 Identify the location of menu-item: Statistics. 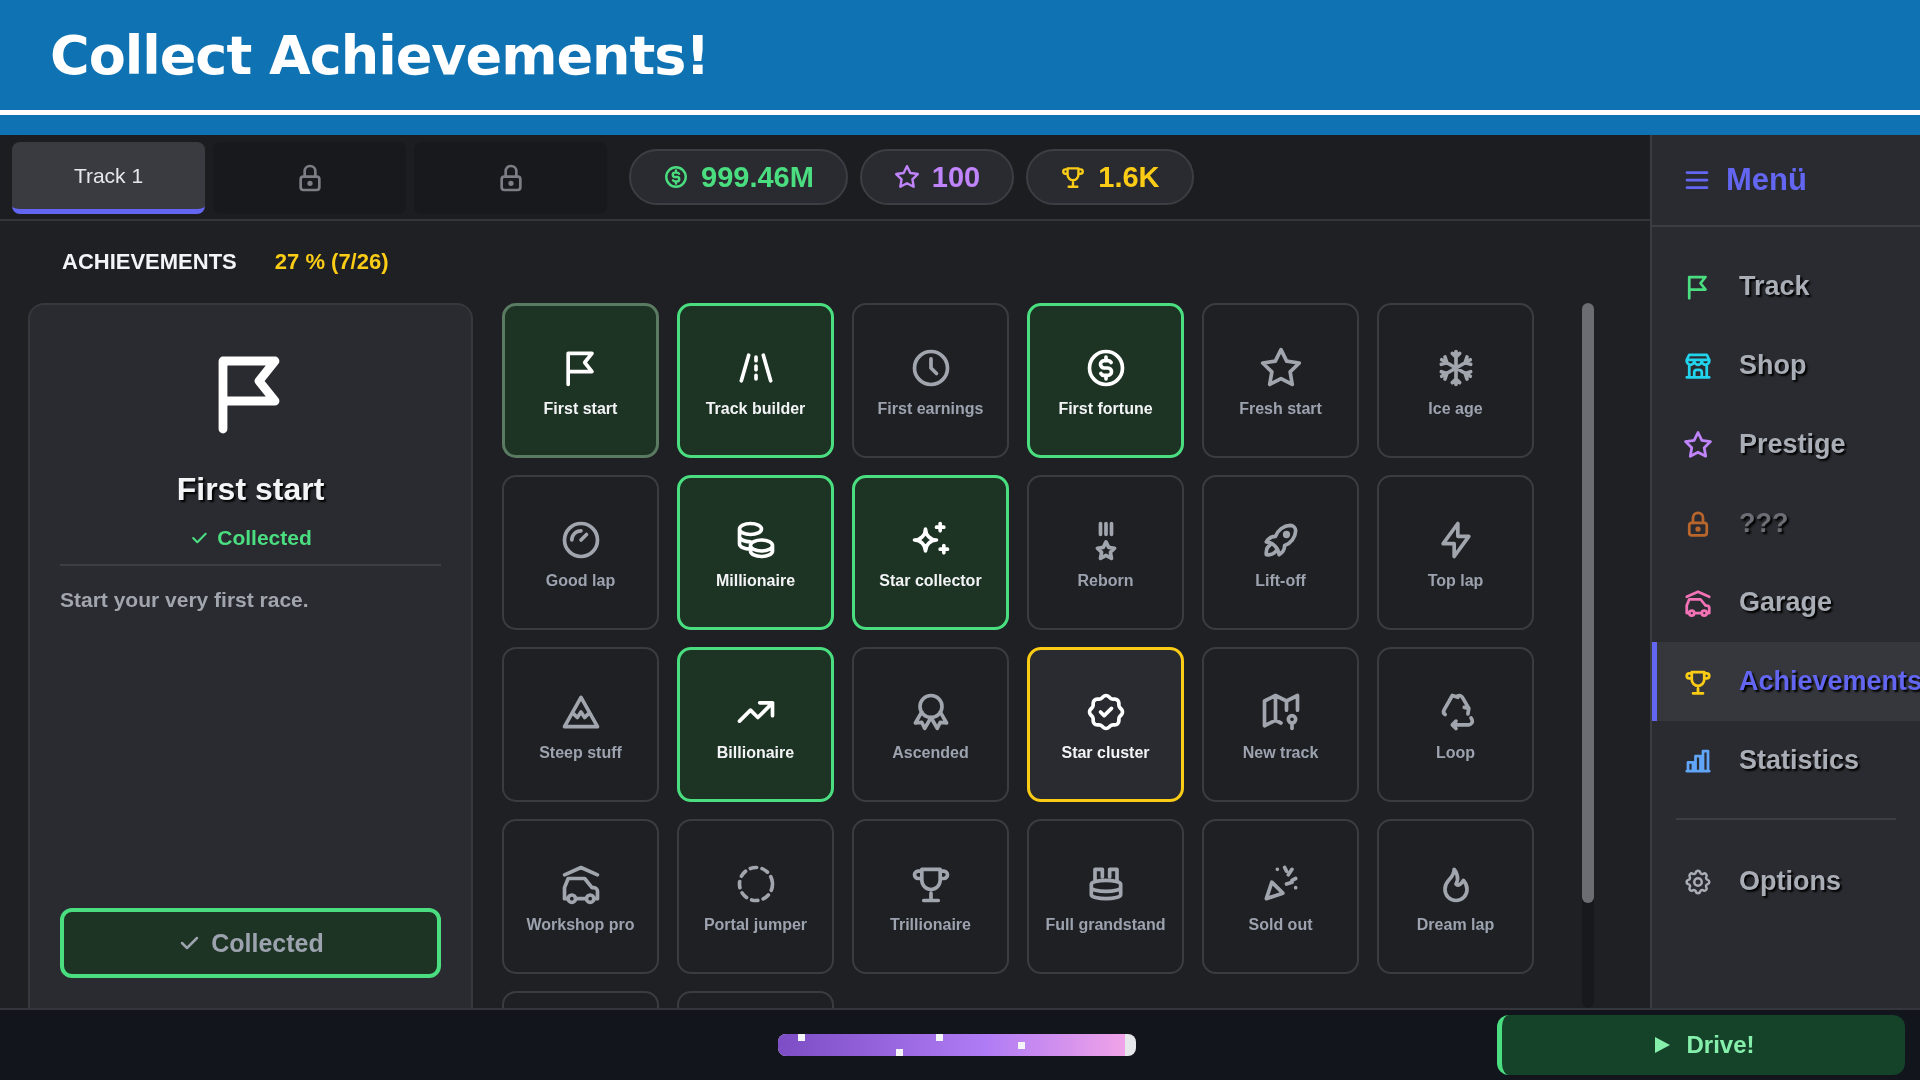
(1786, 760).